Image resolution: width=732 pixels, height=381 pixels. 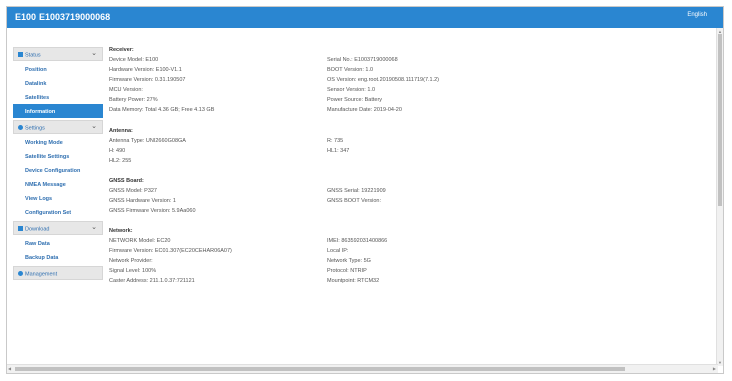 What do you see at coordinates (697, 15) in the screenshot?
I see `language-selector: English` at bounding box center [697, 15].